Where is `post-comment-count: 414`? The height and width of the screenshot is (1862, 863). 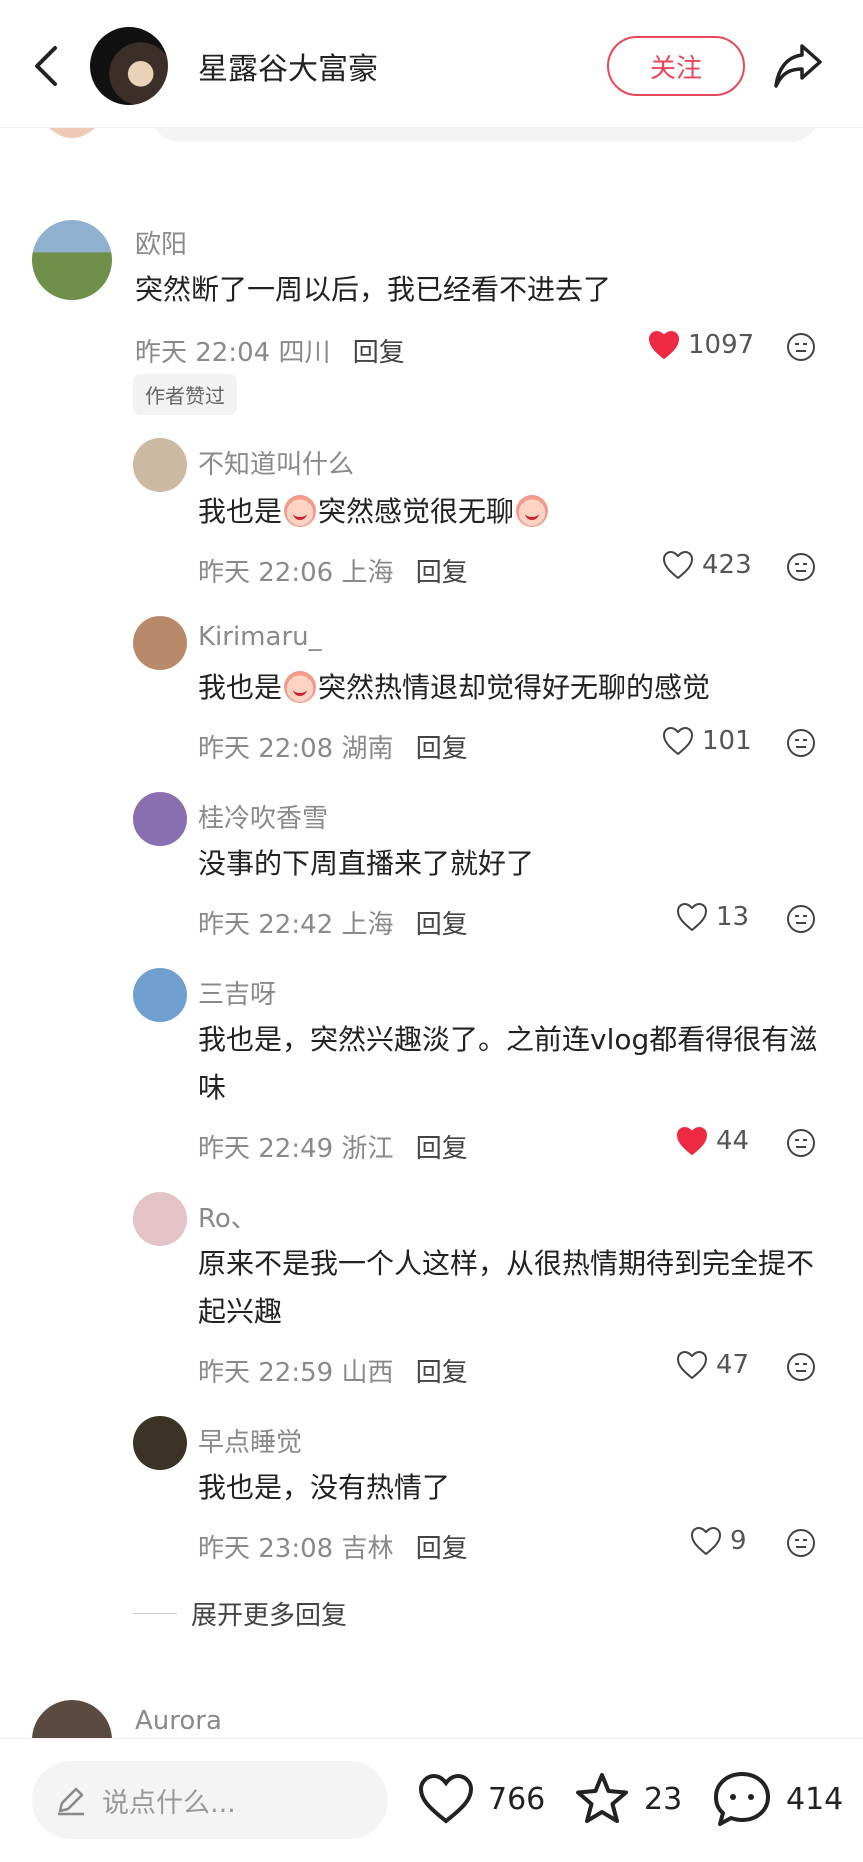
post-comment-count: 414 is located at coordinates (815, 1799).